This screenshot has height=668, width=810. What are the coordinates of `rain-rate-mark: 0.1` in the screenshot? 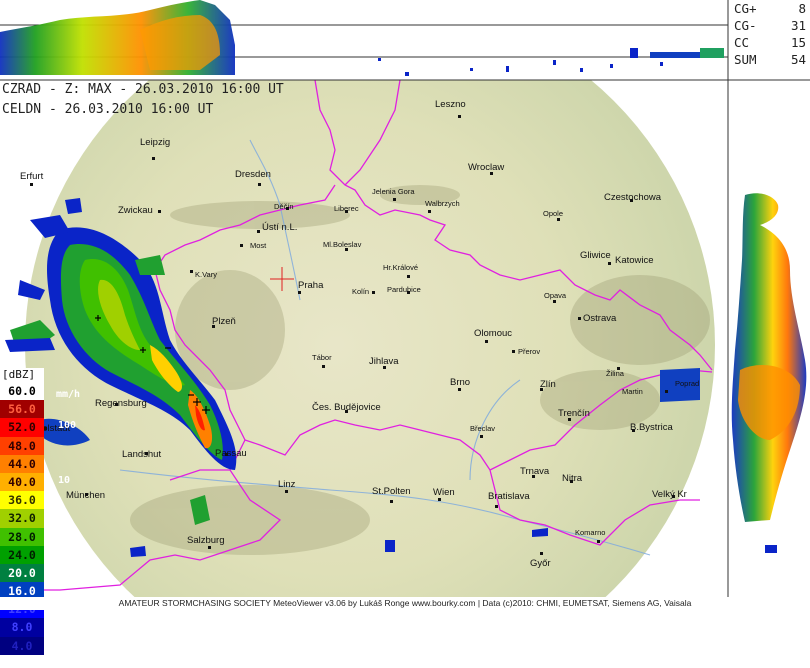 It's located at (39, 662).